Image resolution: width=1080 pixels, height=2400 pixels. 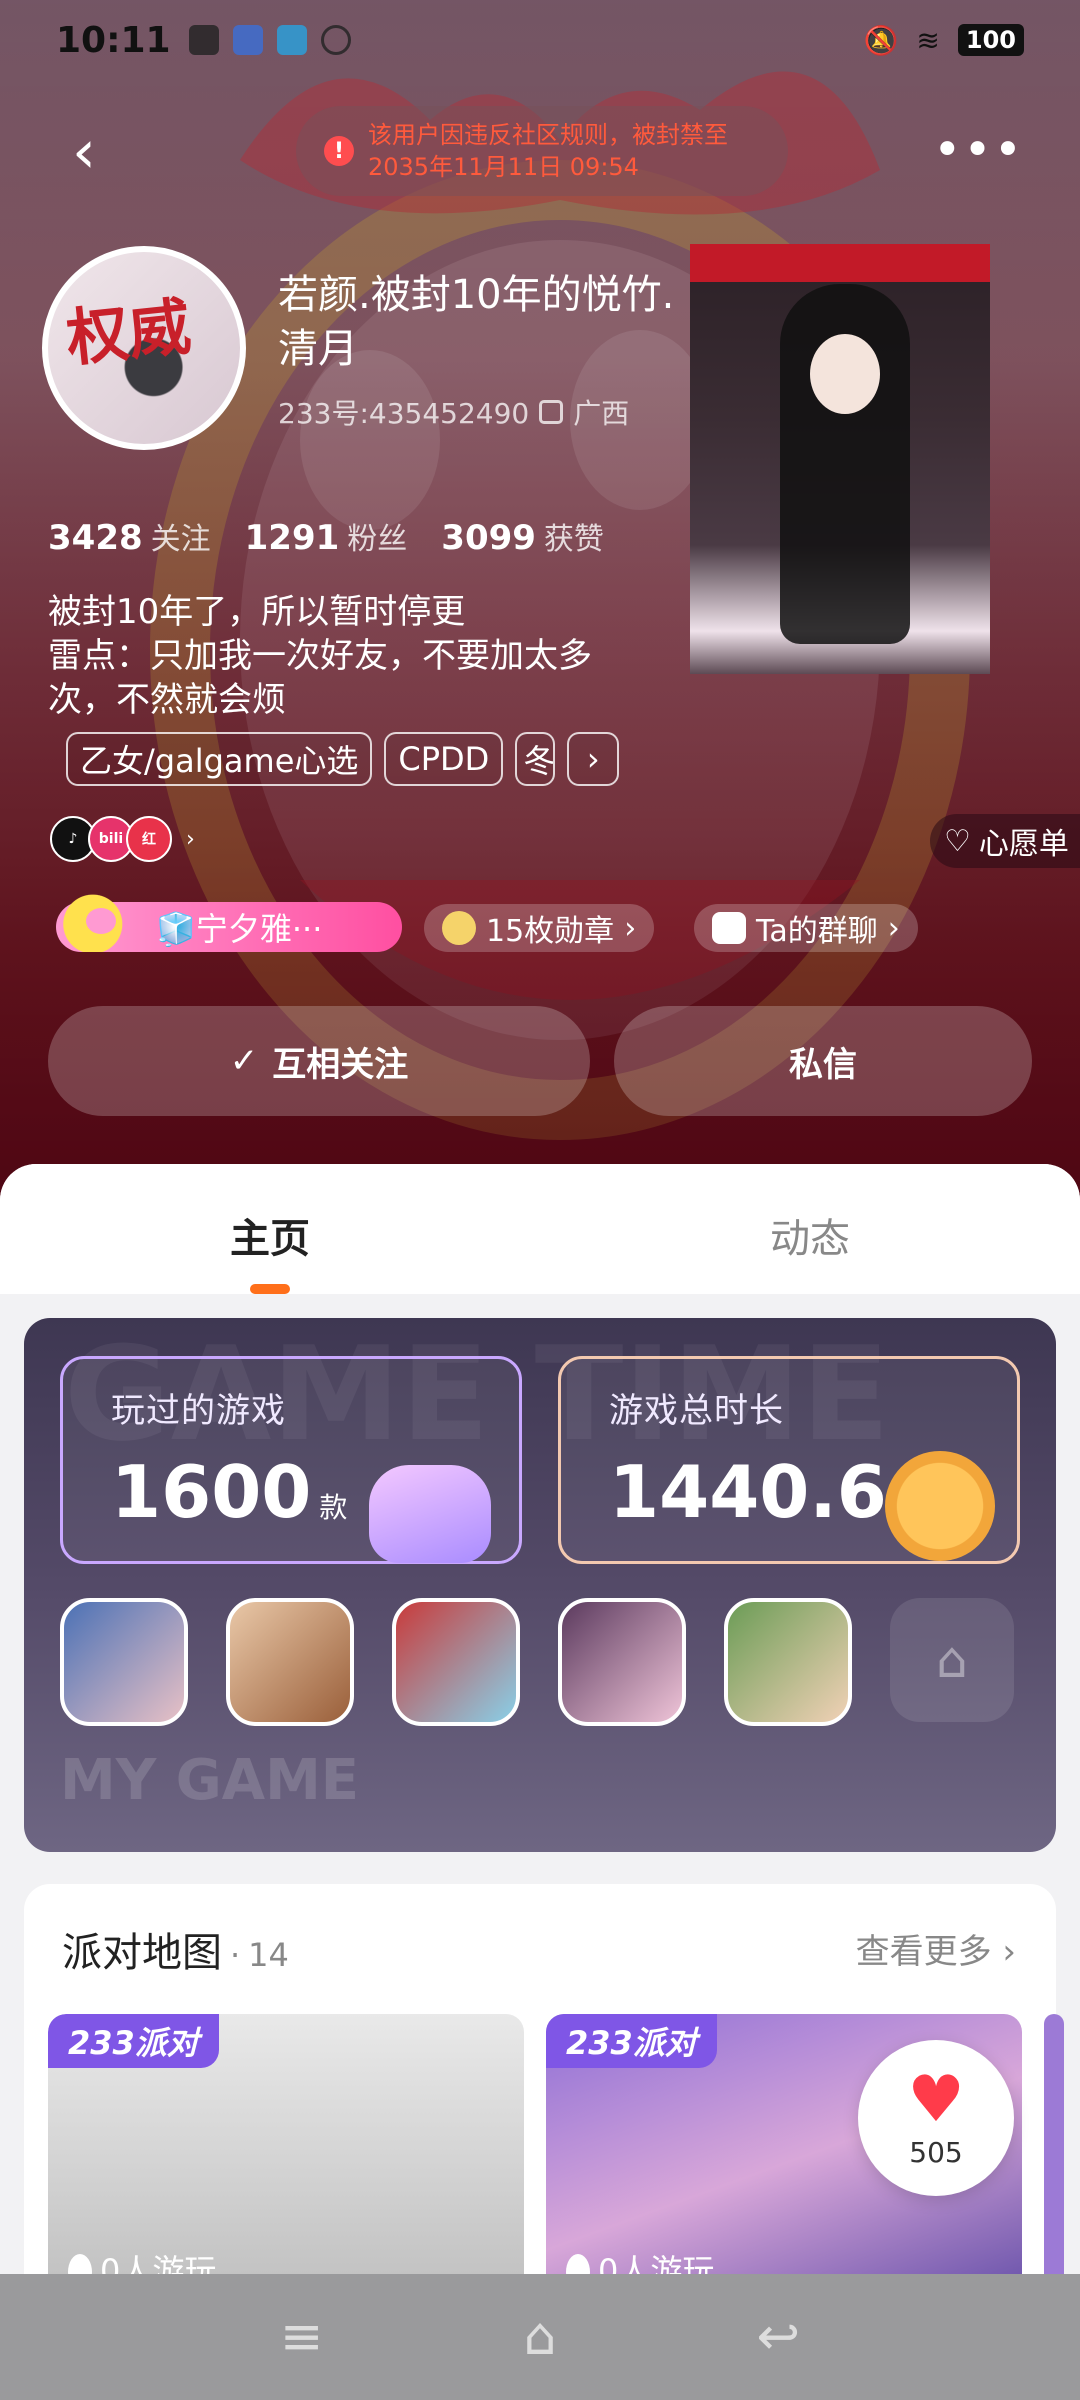 What do you see at coordinates (881, 40) in the screenshot?
I see `mute-icon: 🔕` at bounding box center [881, 40].